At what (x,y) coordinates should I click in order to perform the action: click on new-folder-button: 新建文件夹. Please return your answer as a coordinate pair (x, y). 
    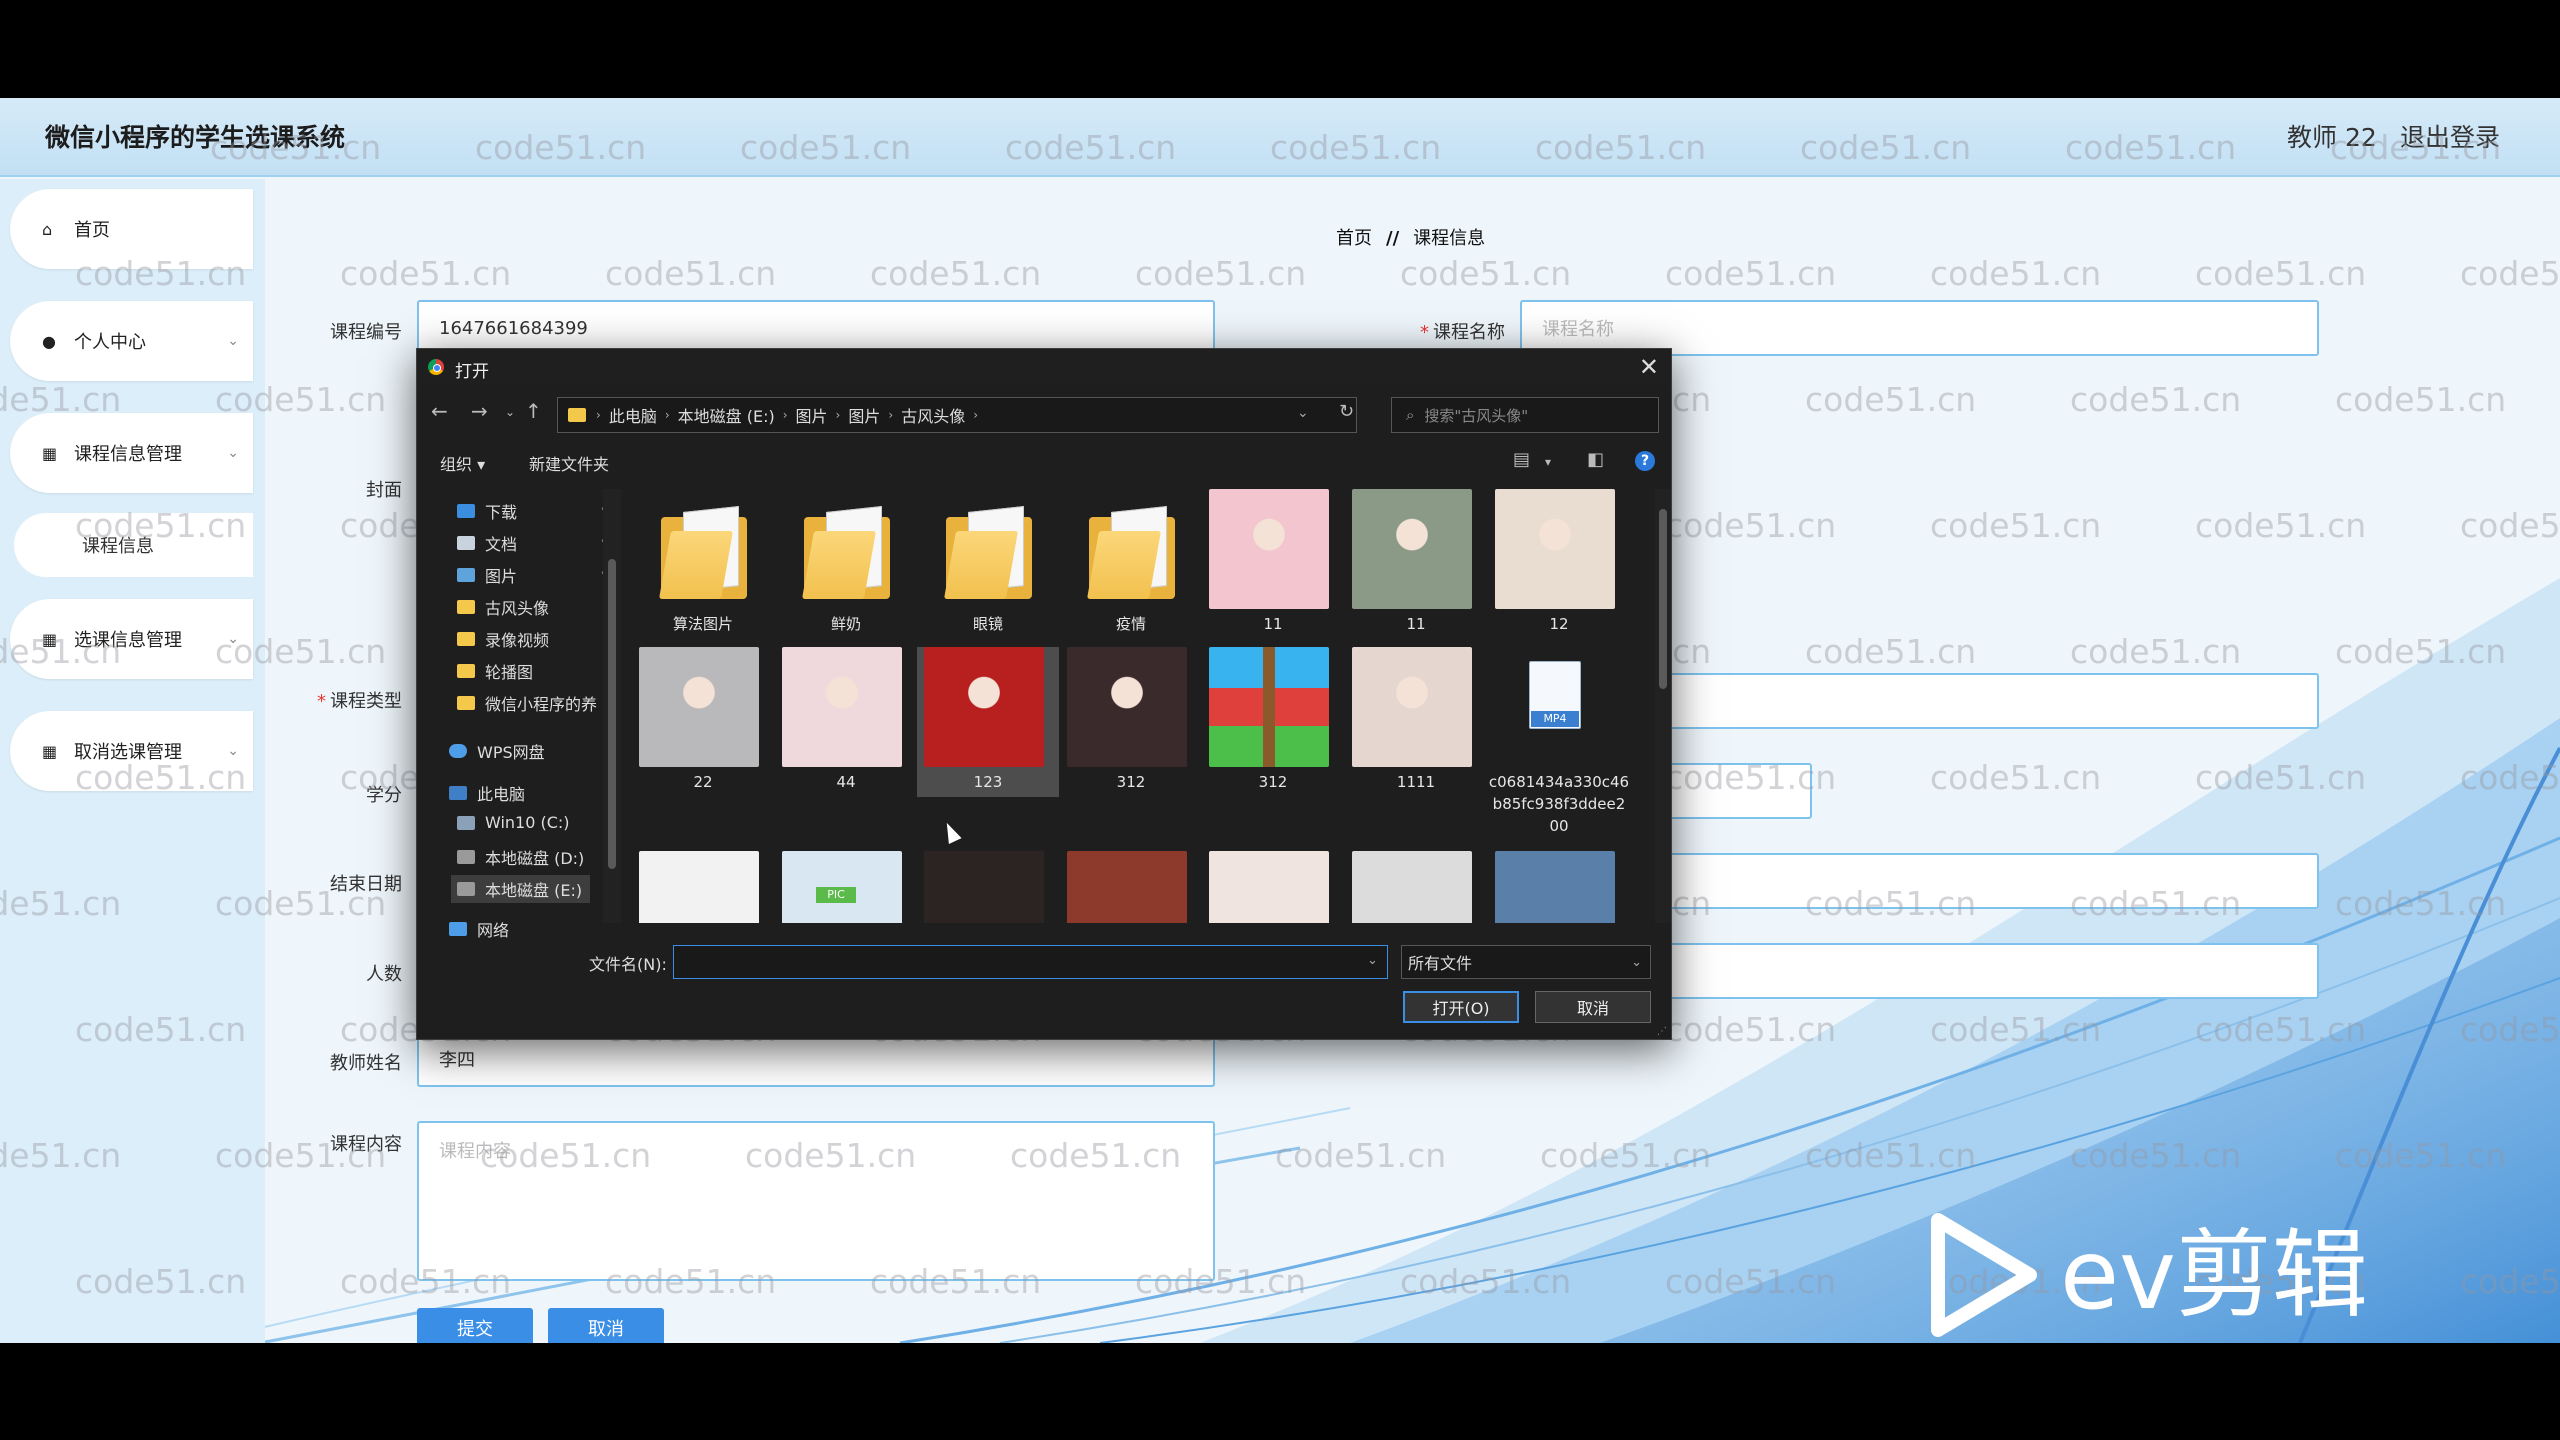
    Looking at the image, I should click on (569, 463).